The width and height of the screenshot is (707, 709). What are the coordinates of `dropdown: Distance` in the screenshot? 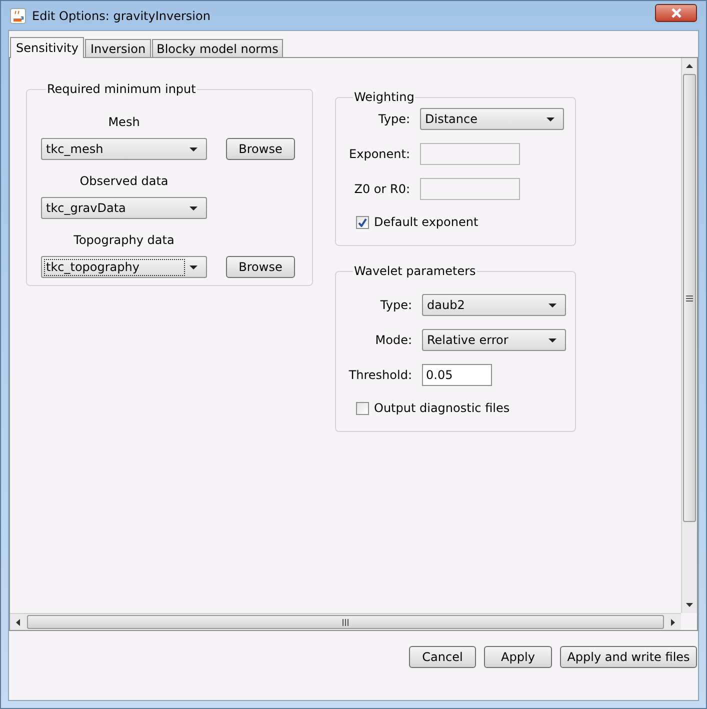 It's located at (492, 119).